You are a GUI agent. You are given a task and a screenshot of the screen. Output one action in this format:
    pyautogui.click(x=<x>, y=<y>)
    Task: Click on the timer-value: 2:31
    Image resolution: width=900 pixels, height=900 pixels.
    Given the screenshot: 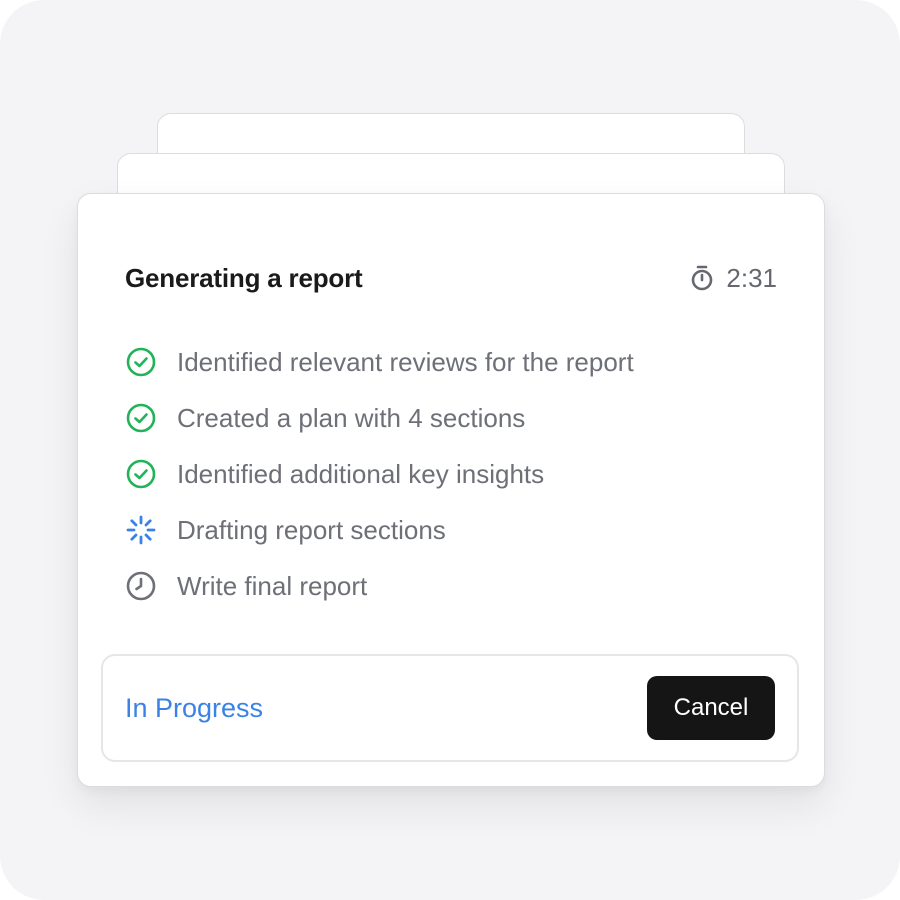 What is the action you would take?
    pyautogui.click(x=751, y=277)
    